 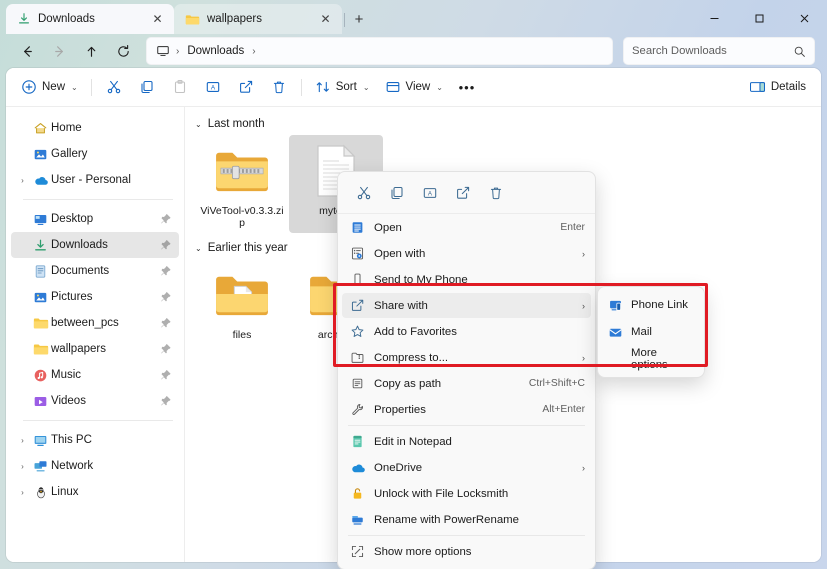 What do you see at coordinates (242, 335) in the screenshot?
I see `file-item-label: files` at bounding box center [242, 335].